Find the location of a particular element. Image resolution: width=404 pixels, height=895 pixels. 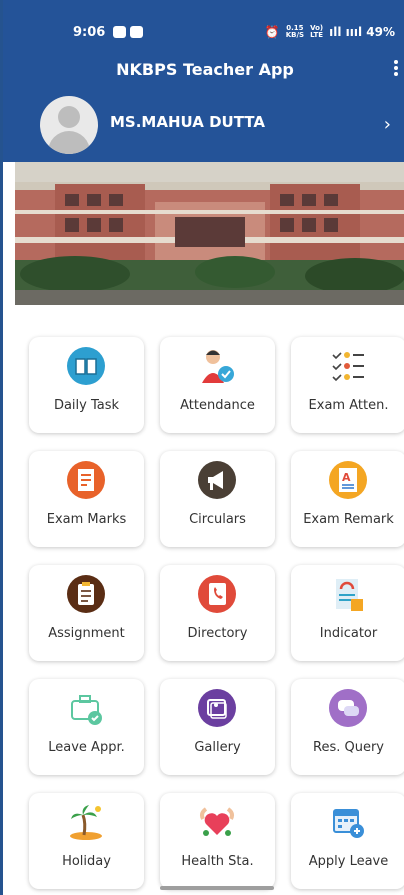

health-icon is located at coordinates (217, 822).